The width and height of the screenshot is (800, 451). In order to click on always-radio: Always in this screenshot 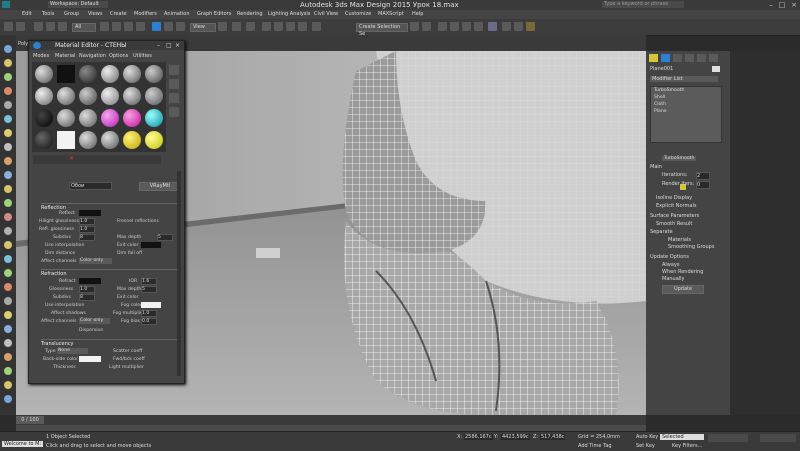, I will do `click(671, 265)`.